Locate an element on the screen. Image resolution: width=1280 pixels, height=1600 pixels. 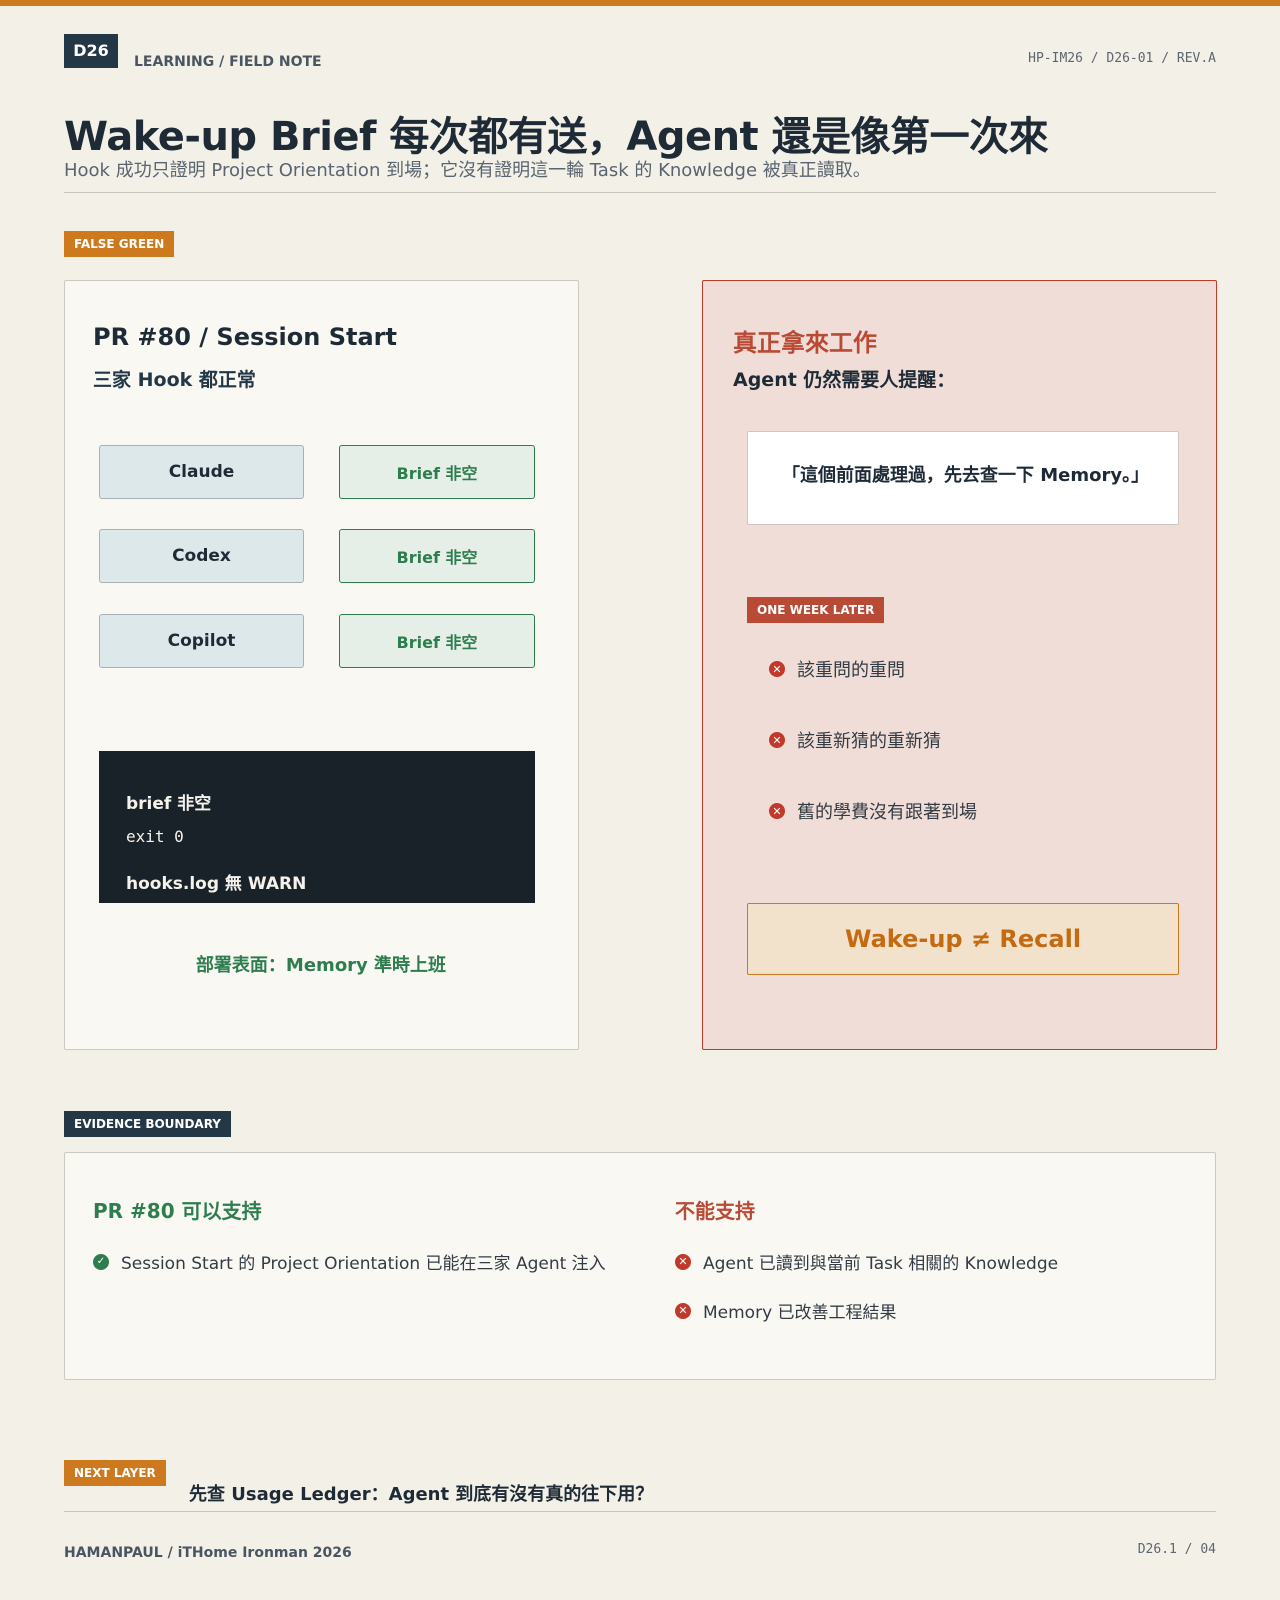
footer-divider is located at coordinates (640, 1511).